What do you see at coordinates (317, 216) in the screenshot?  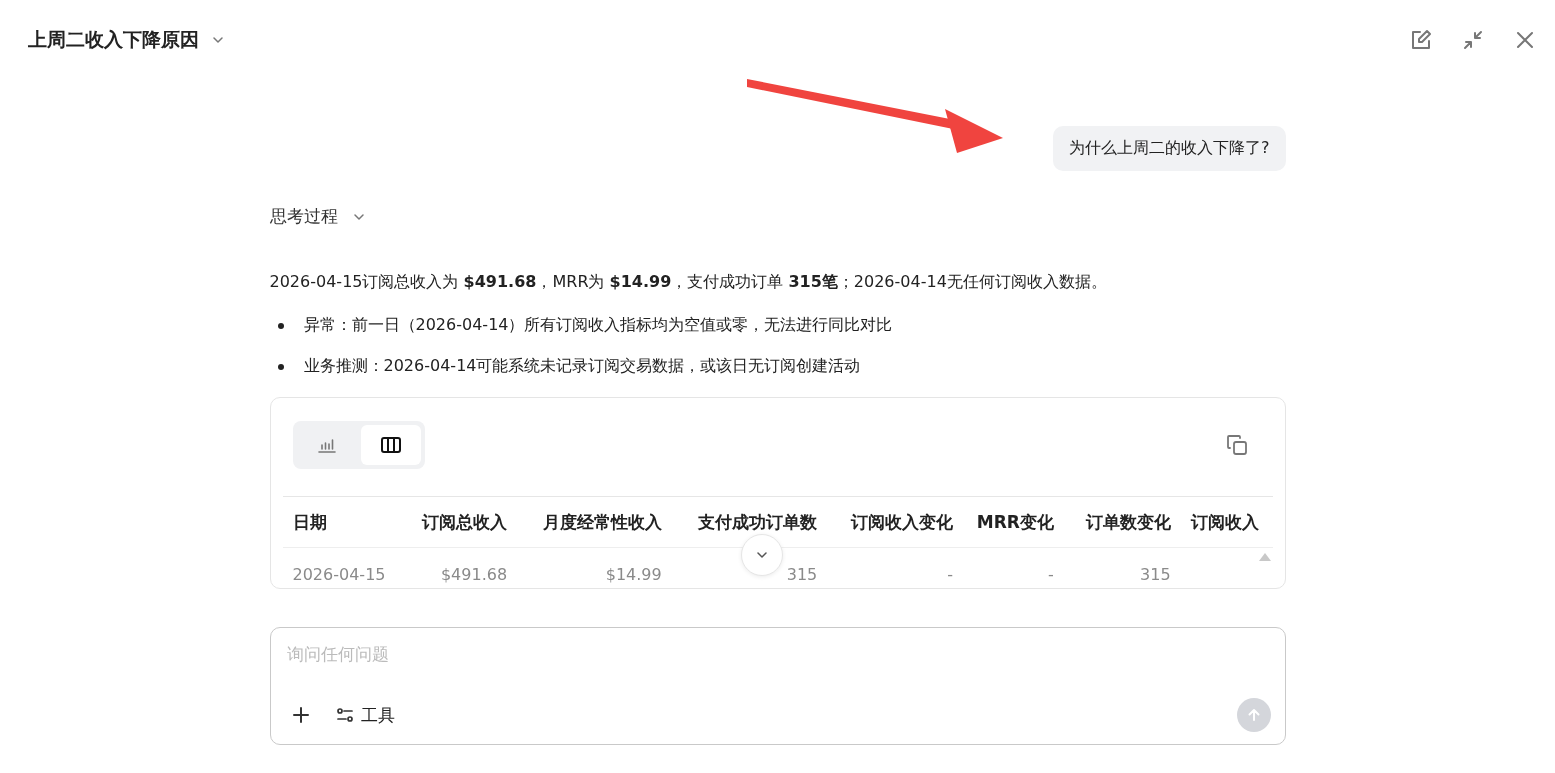 I see `thinking-process-toggle: 思考过程` at bounding box center [317, 216].